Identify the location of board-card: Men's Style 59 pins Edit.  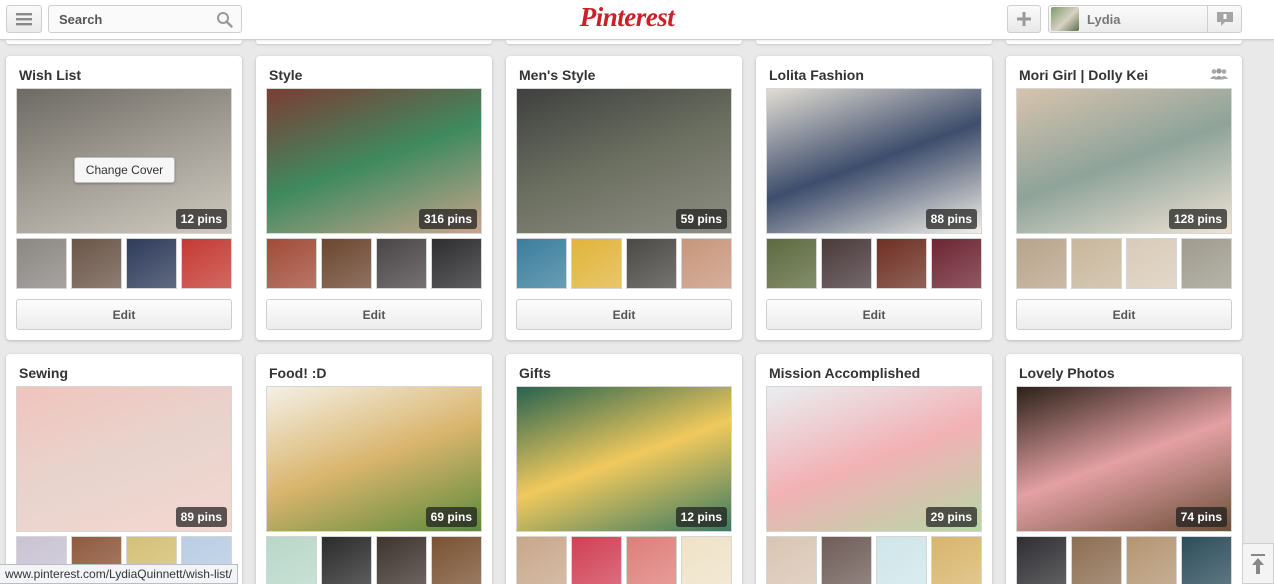
(624, 198).